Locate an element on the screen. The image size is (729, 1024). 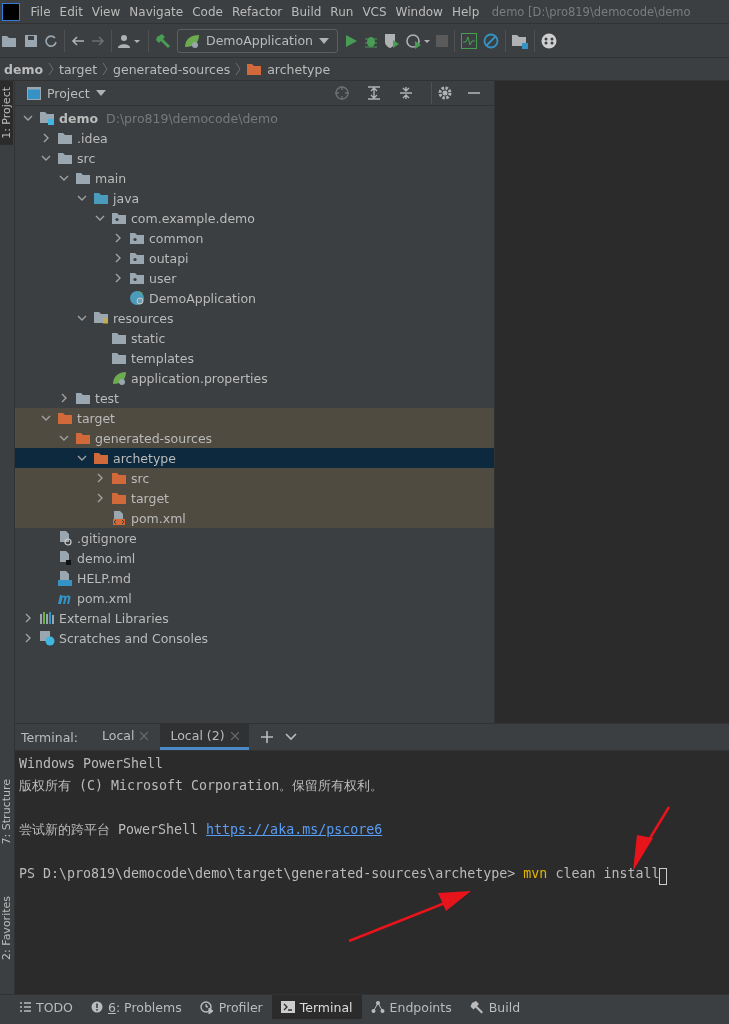
tree-row: .idea is located at coordinates (254, 138).